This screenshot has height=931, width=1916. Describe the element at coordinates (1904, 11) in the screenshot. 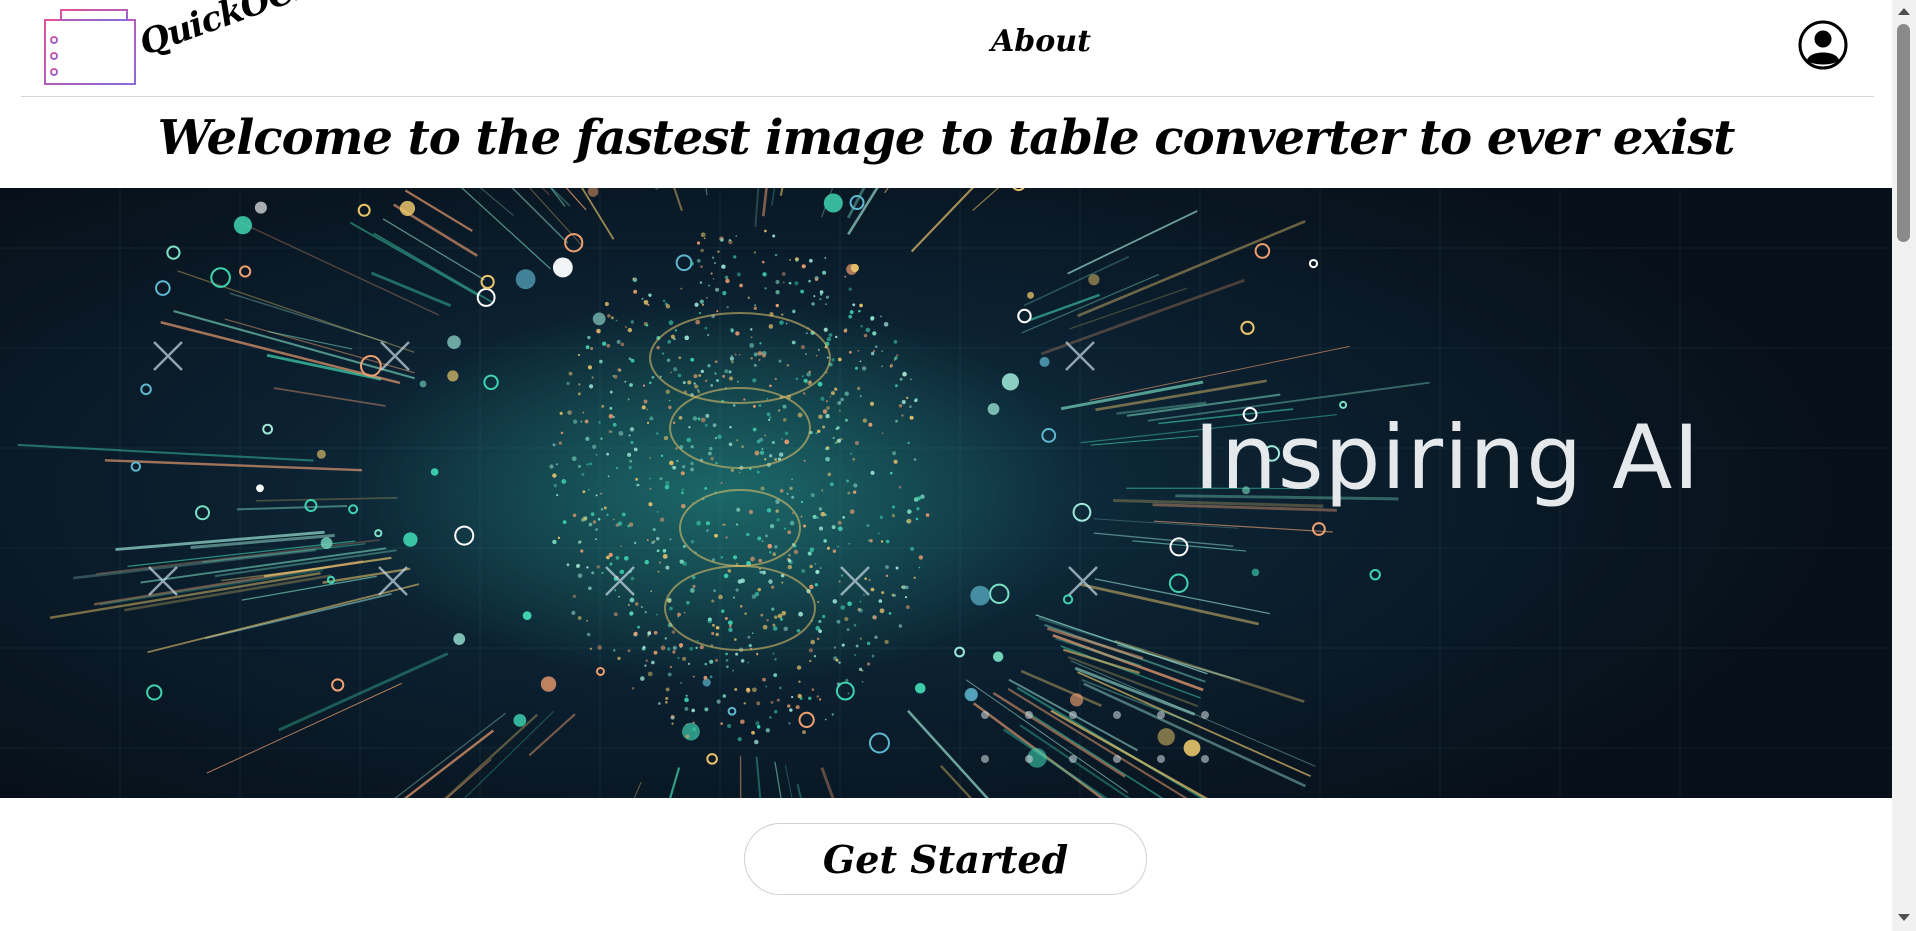

I see `scroll-up-icon` at that location.